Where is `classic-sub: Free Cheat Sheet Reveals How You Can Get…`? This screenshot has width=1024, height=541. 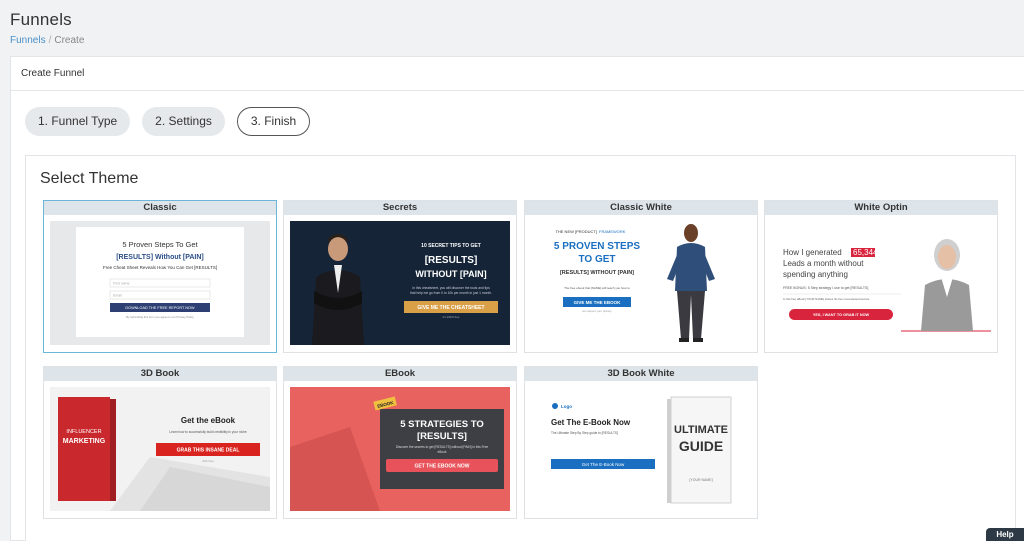 classic-sub: Free Cheat Sheet Reveals How You Can Get… is located at coordinates (160, 267).